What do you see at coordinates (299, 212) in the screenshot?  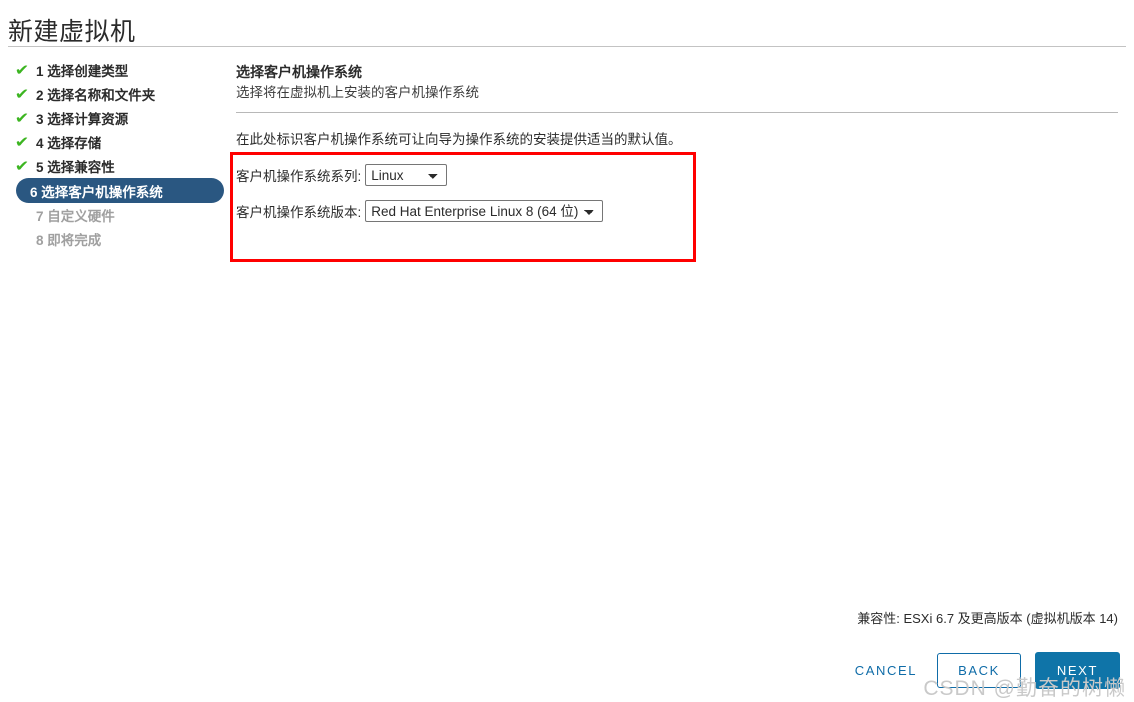 I see `guest-os-version-label: 客户机操作系统版本:` at bounding box center [299, 212].